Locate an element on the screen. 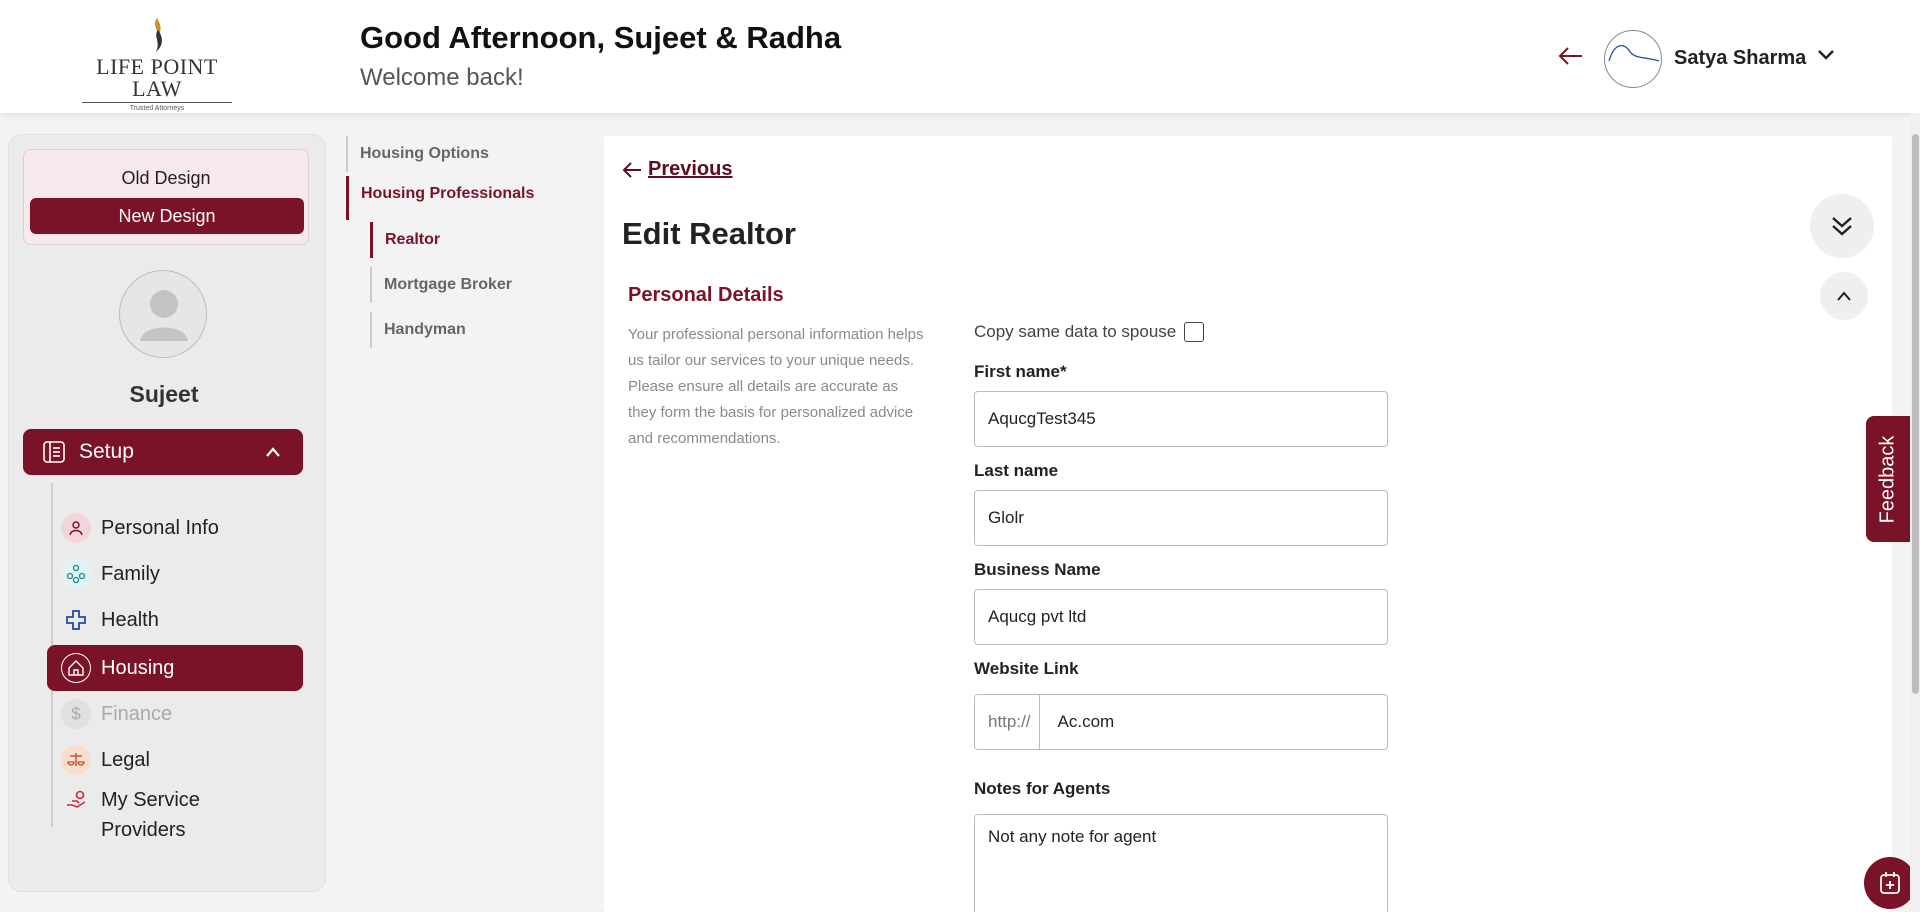 The image size is (1920, 912). flame-logo-icon is located at coordinates (158, 35).